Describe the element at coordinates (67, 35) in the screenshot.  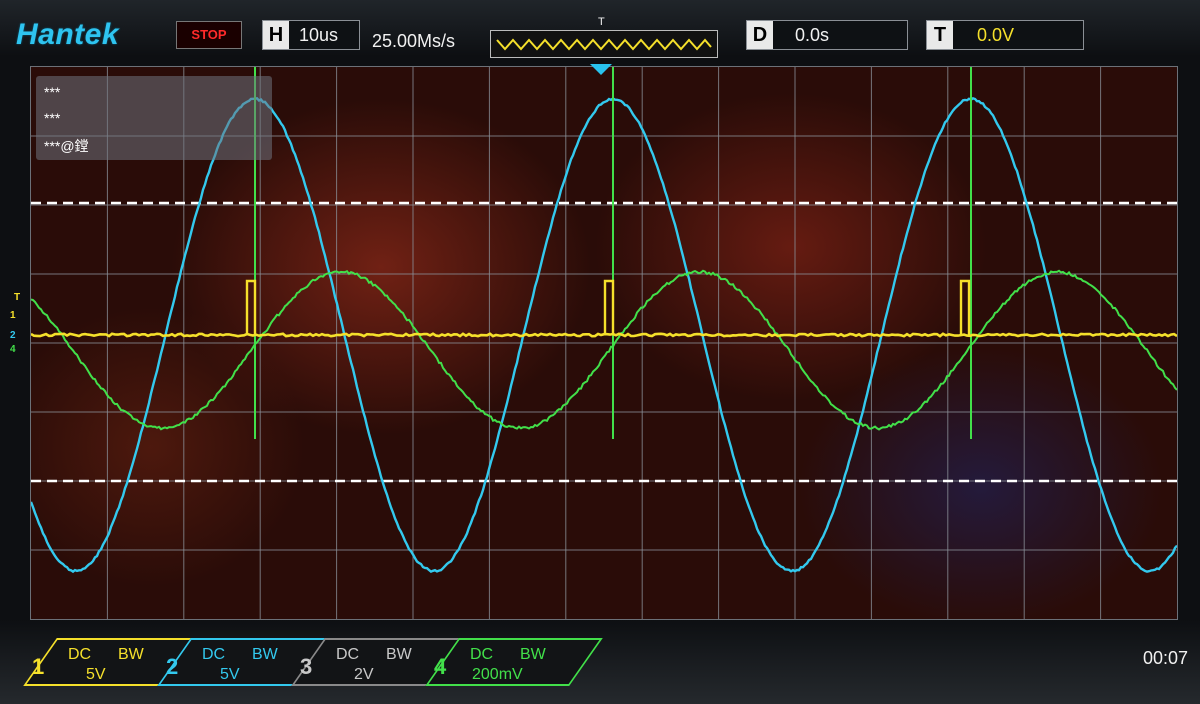
I see `brand-logo: Hantek` at that location.